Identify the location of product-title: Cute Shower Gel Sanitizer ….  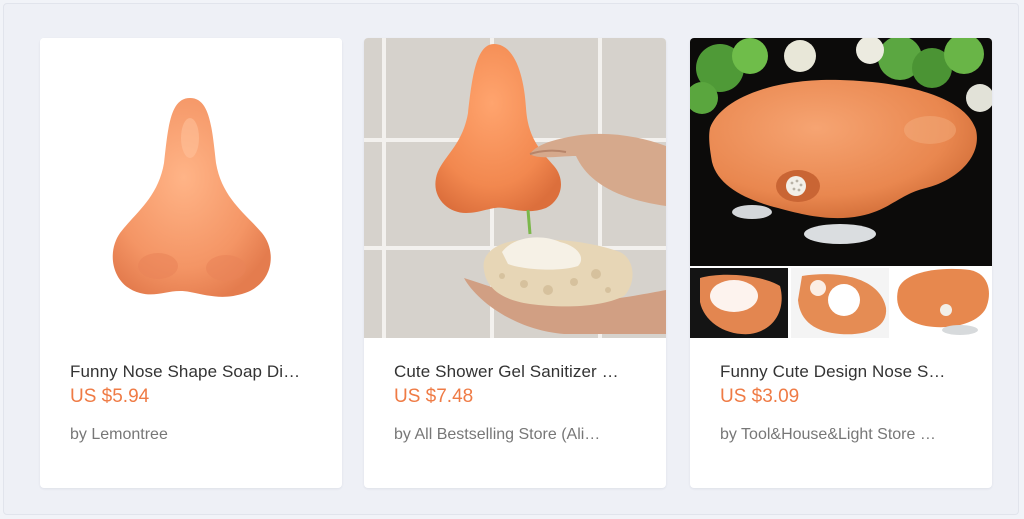
(517, 372).